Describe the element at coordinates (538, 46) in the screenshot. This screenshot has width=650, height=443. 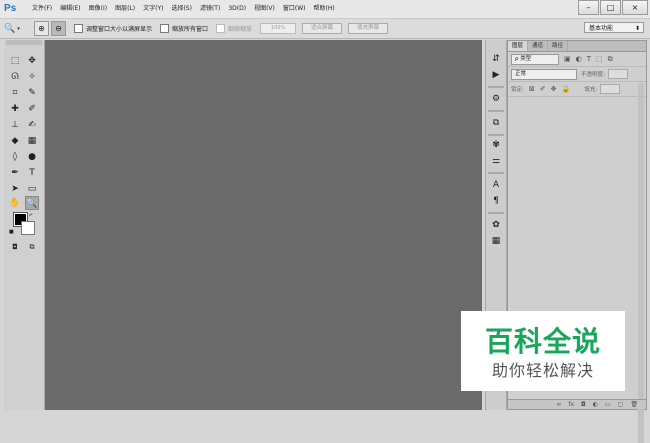
I see `tab-channels: 通道` at that location.